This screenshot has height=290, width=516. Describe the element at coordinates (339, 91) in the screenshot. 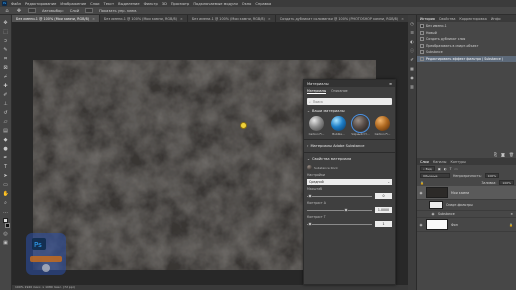

I see `tab-description: Описание` at that location.